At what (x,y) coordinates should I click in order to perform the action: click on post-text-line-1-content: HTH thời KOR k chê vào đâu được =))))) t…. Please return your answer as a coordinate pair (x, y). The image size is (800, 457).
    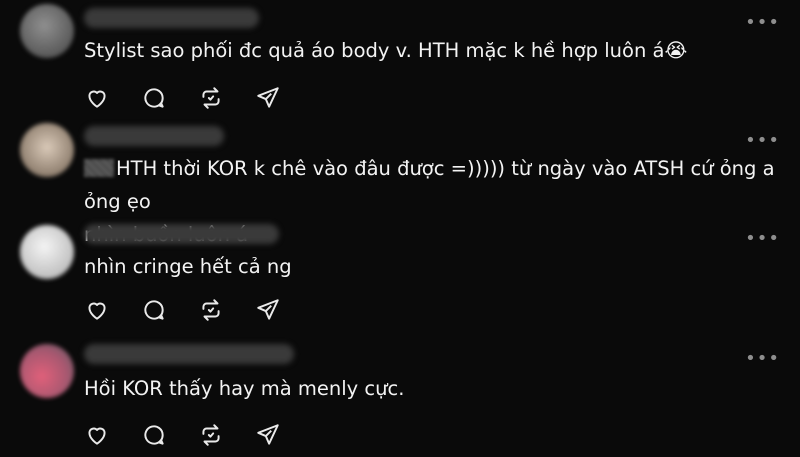
    Looking at the image, I should click on (429, 185).